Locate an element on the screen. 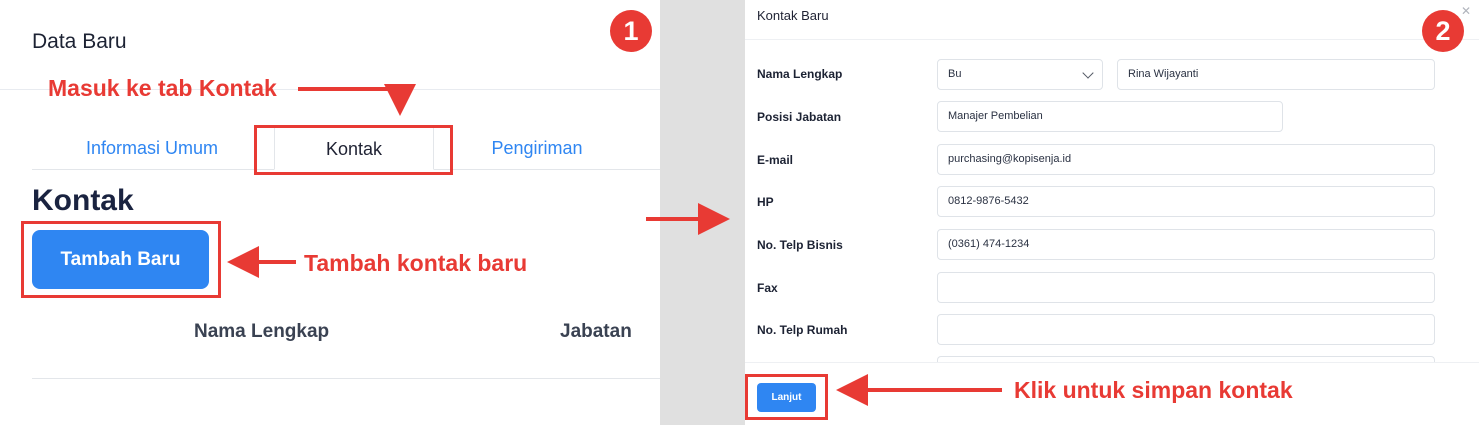  modal-header-divider is located at coordinates (1112, 39).